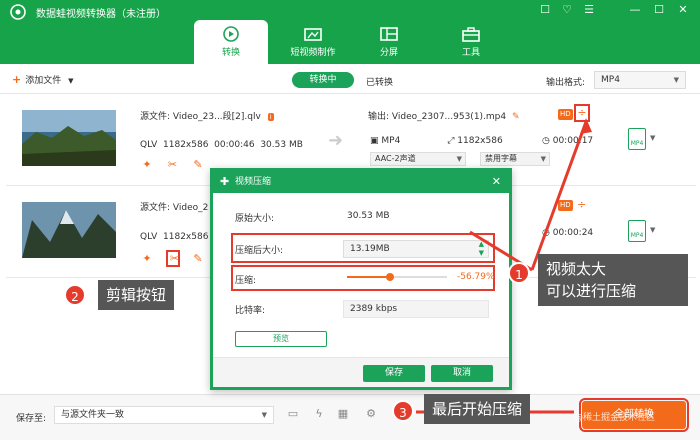 The height and width of the screenshot is (440, 700). I want to click on output-duration-wrap: ◷ 00:00:24, so click(567, 233).